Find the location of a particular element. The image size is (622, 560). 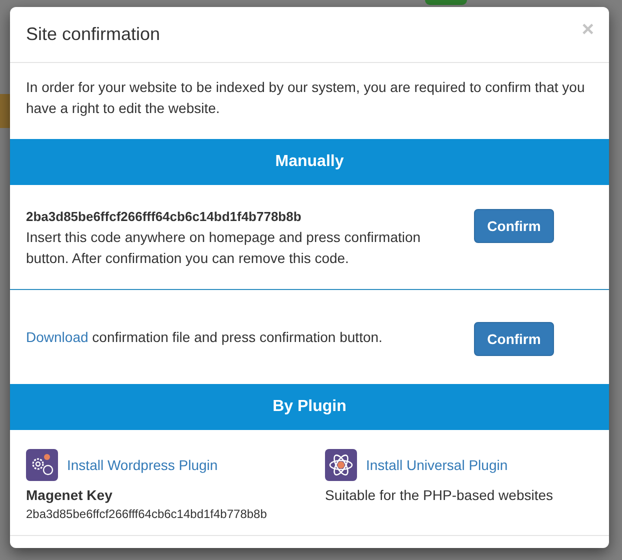

verification-code: 2ba3d85be6ffcf266fff64cb6c14bd1f4b778b8b is located at coordinates (164, 217).